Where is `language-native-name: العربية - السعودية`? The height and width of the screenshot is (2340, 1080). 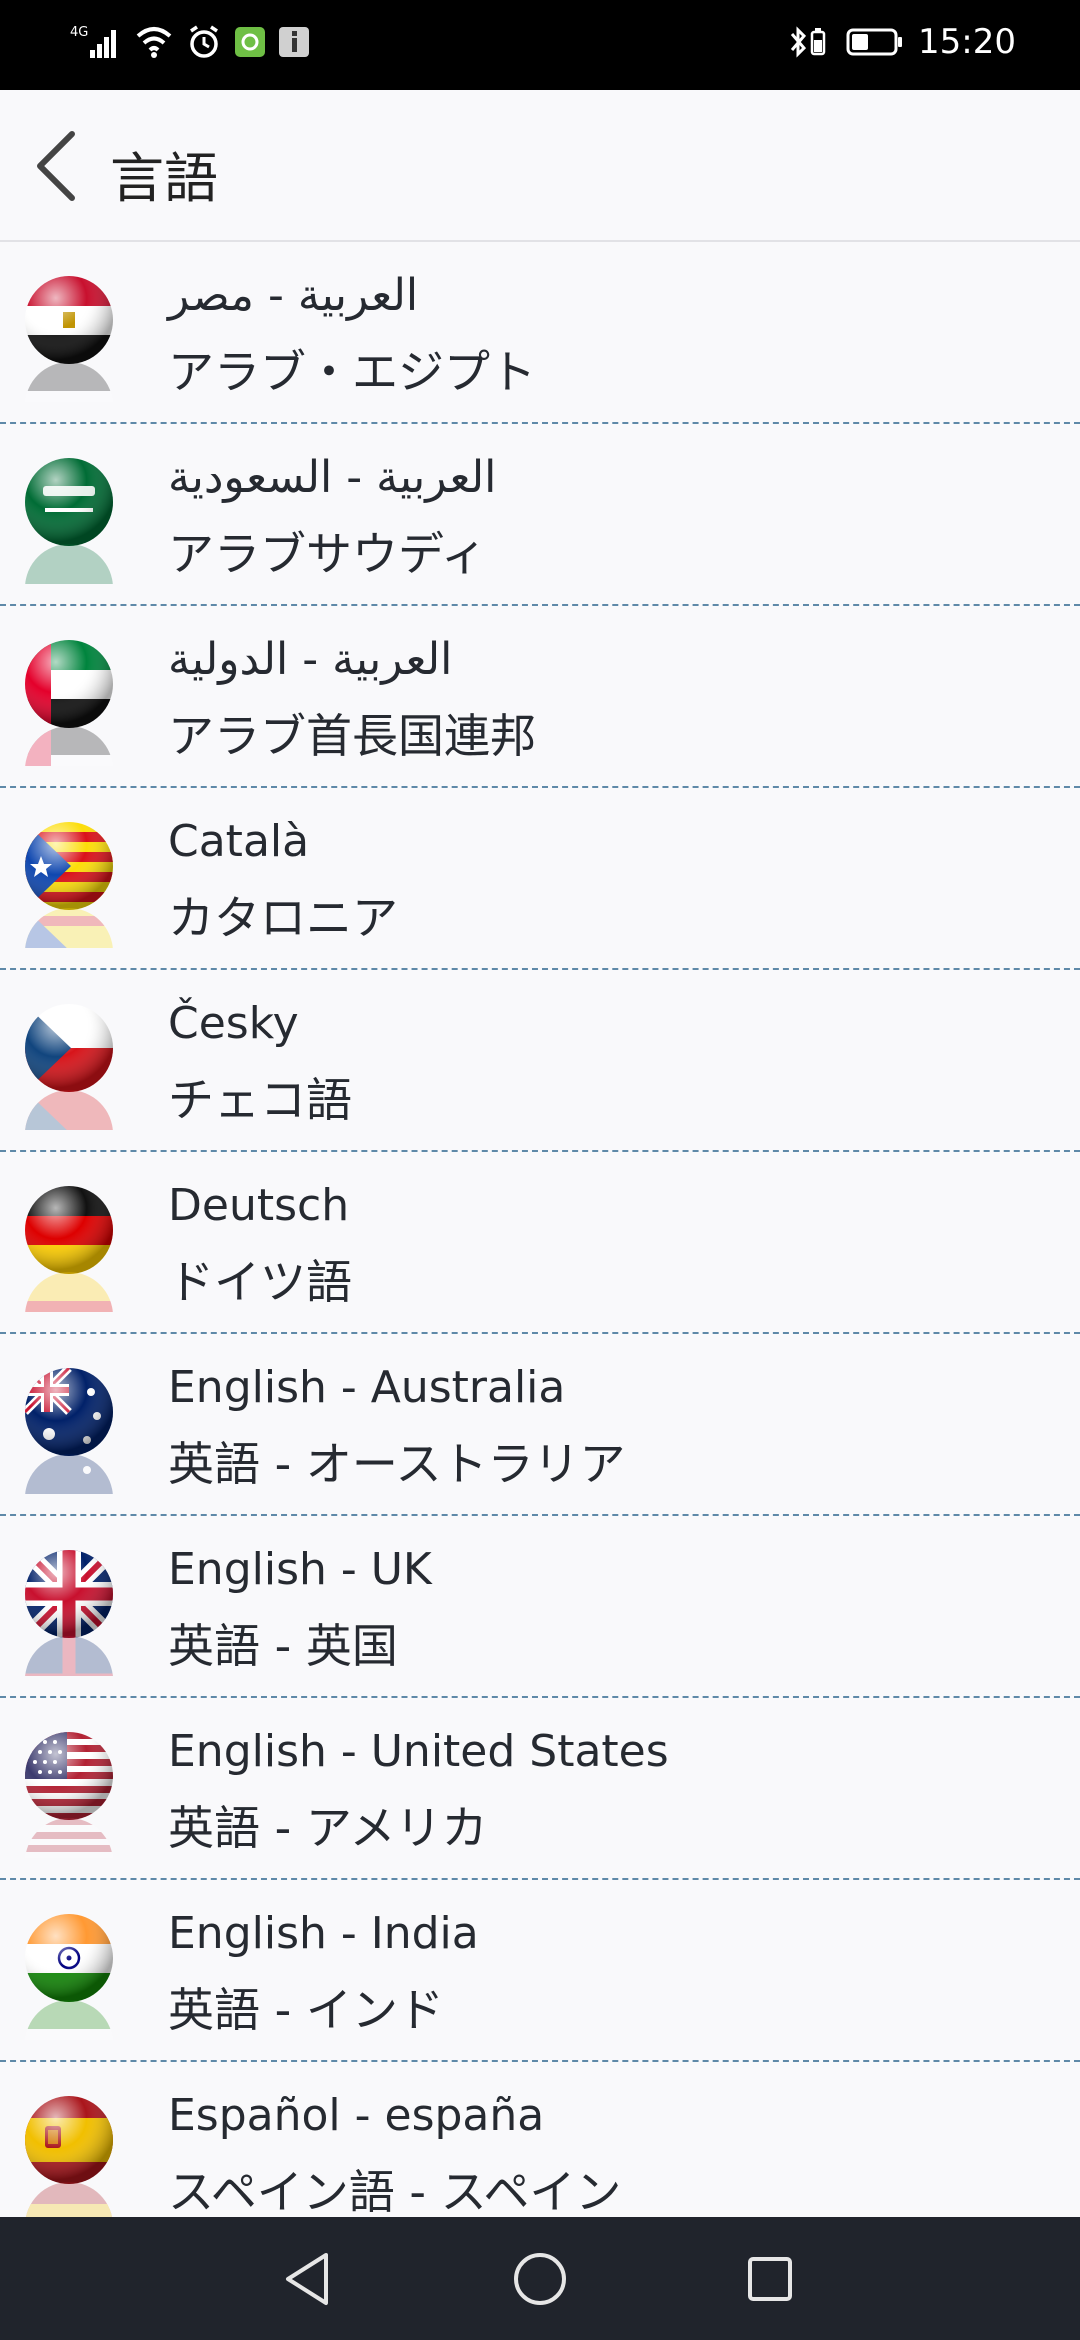
language-native-name: العربية - السعودية is located at coordinates (332, 477).